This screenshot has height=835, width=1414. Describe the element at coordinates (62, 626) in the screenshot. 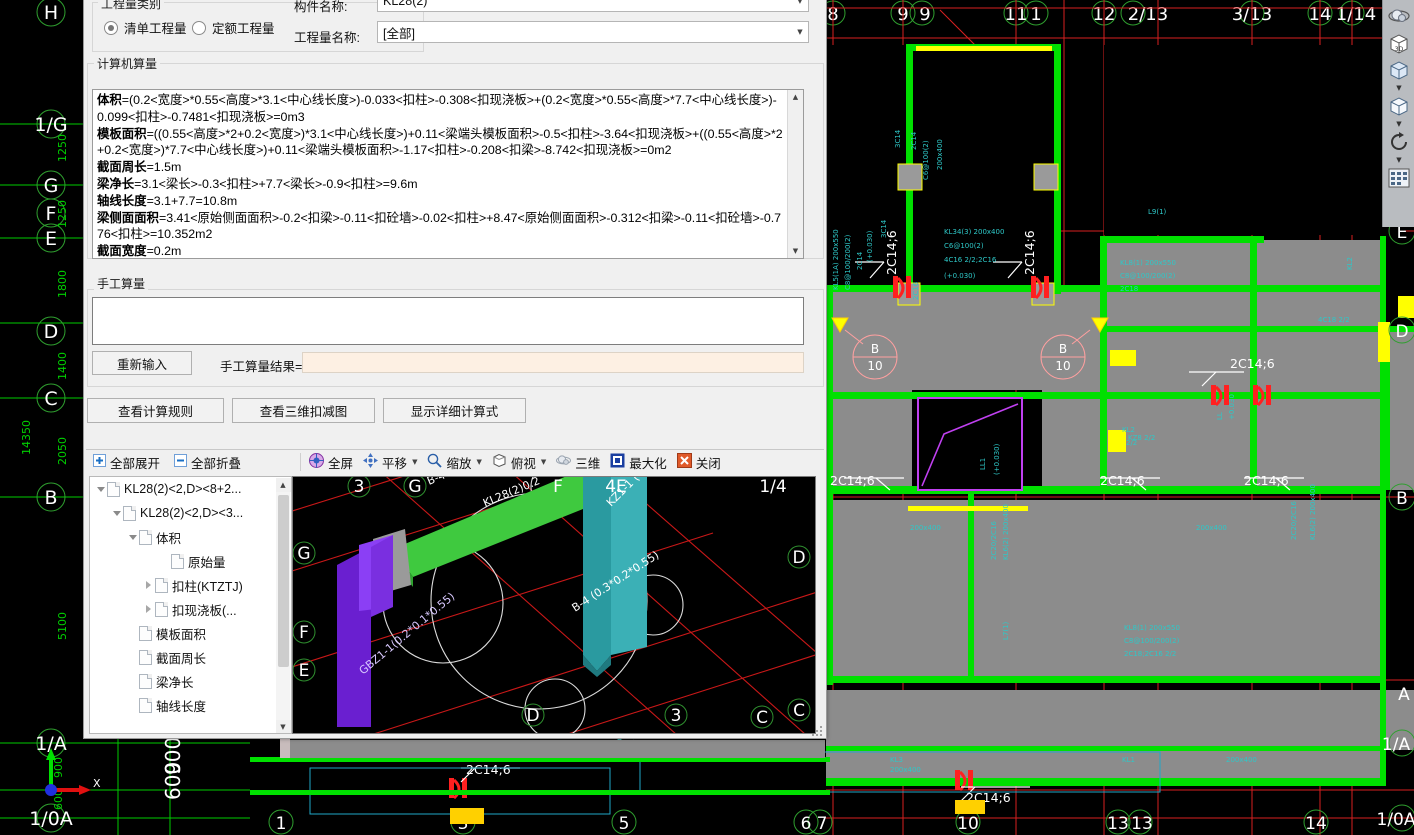

I see `svg-text: 5100` at that location.